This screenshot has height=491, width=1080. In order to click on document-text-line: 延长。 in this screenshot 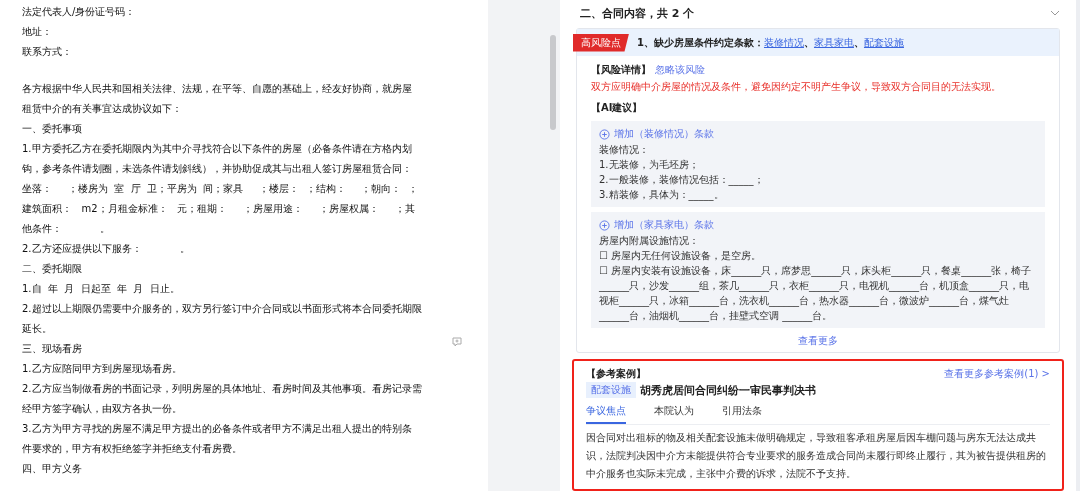, I will do `click(37, 329)`.